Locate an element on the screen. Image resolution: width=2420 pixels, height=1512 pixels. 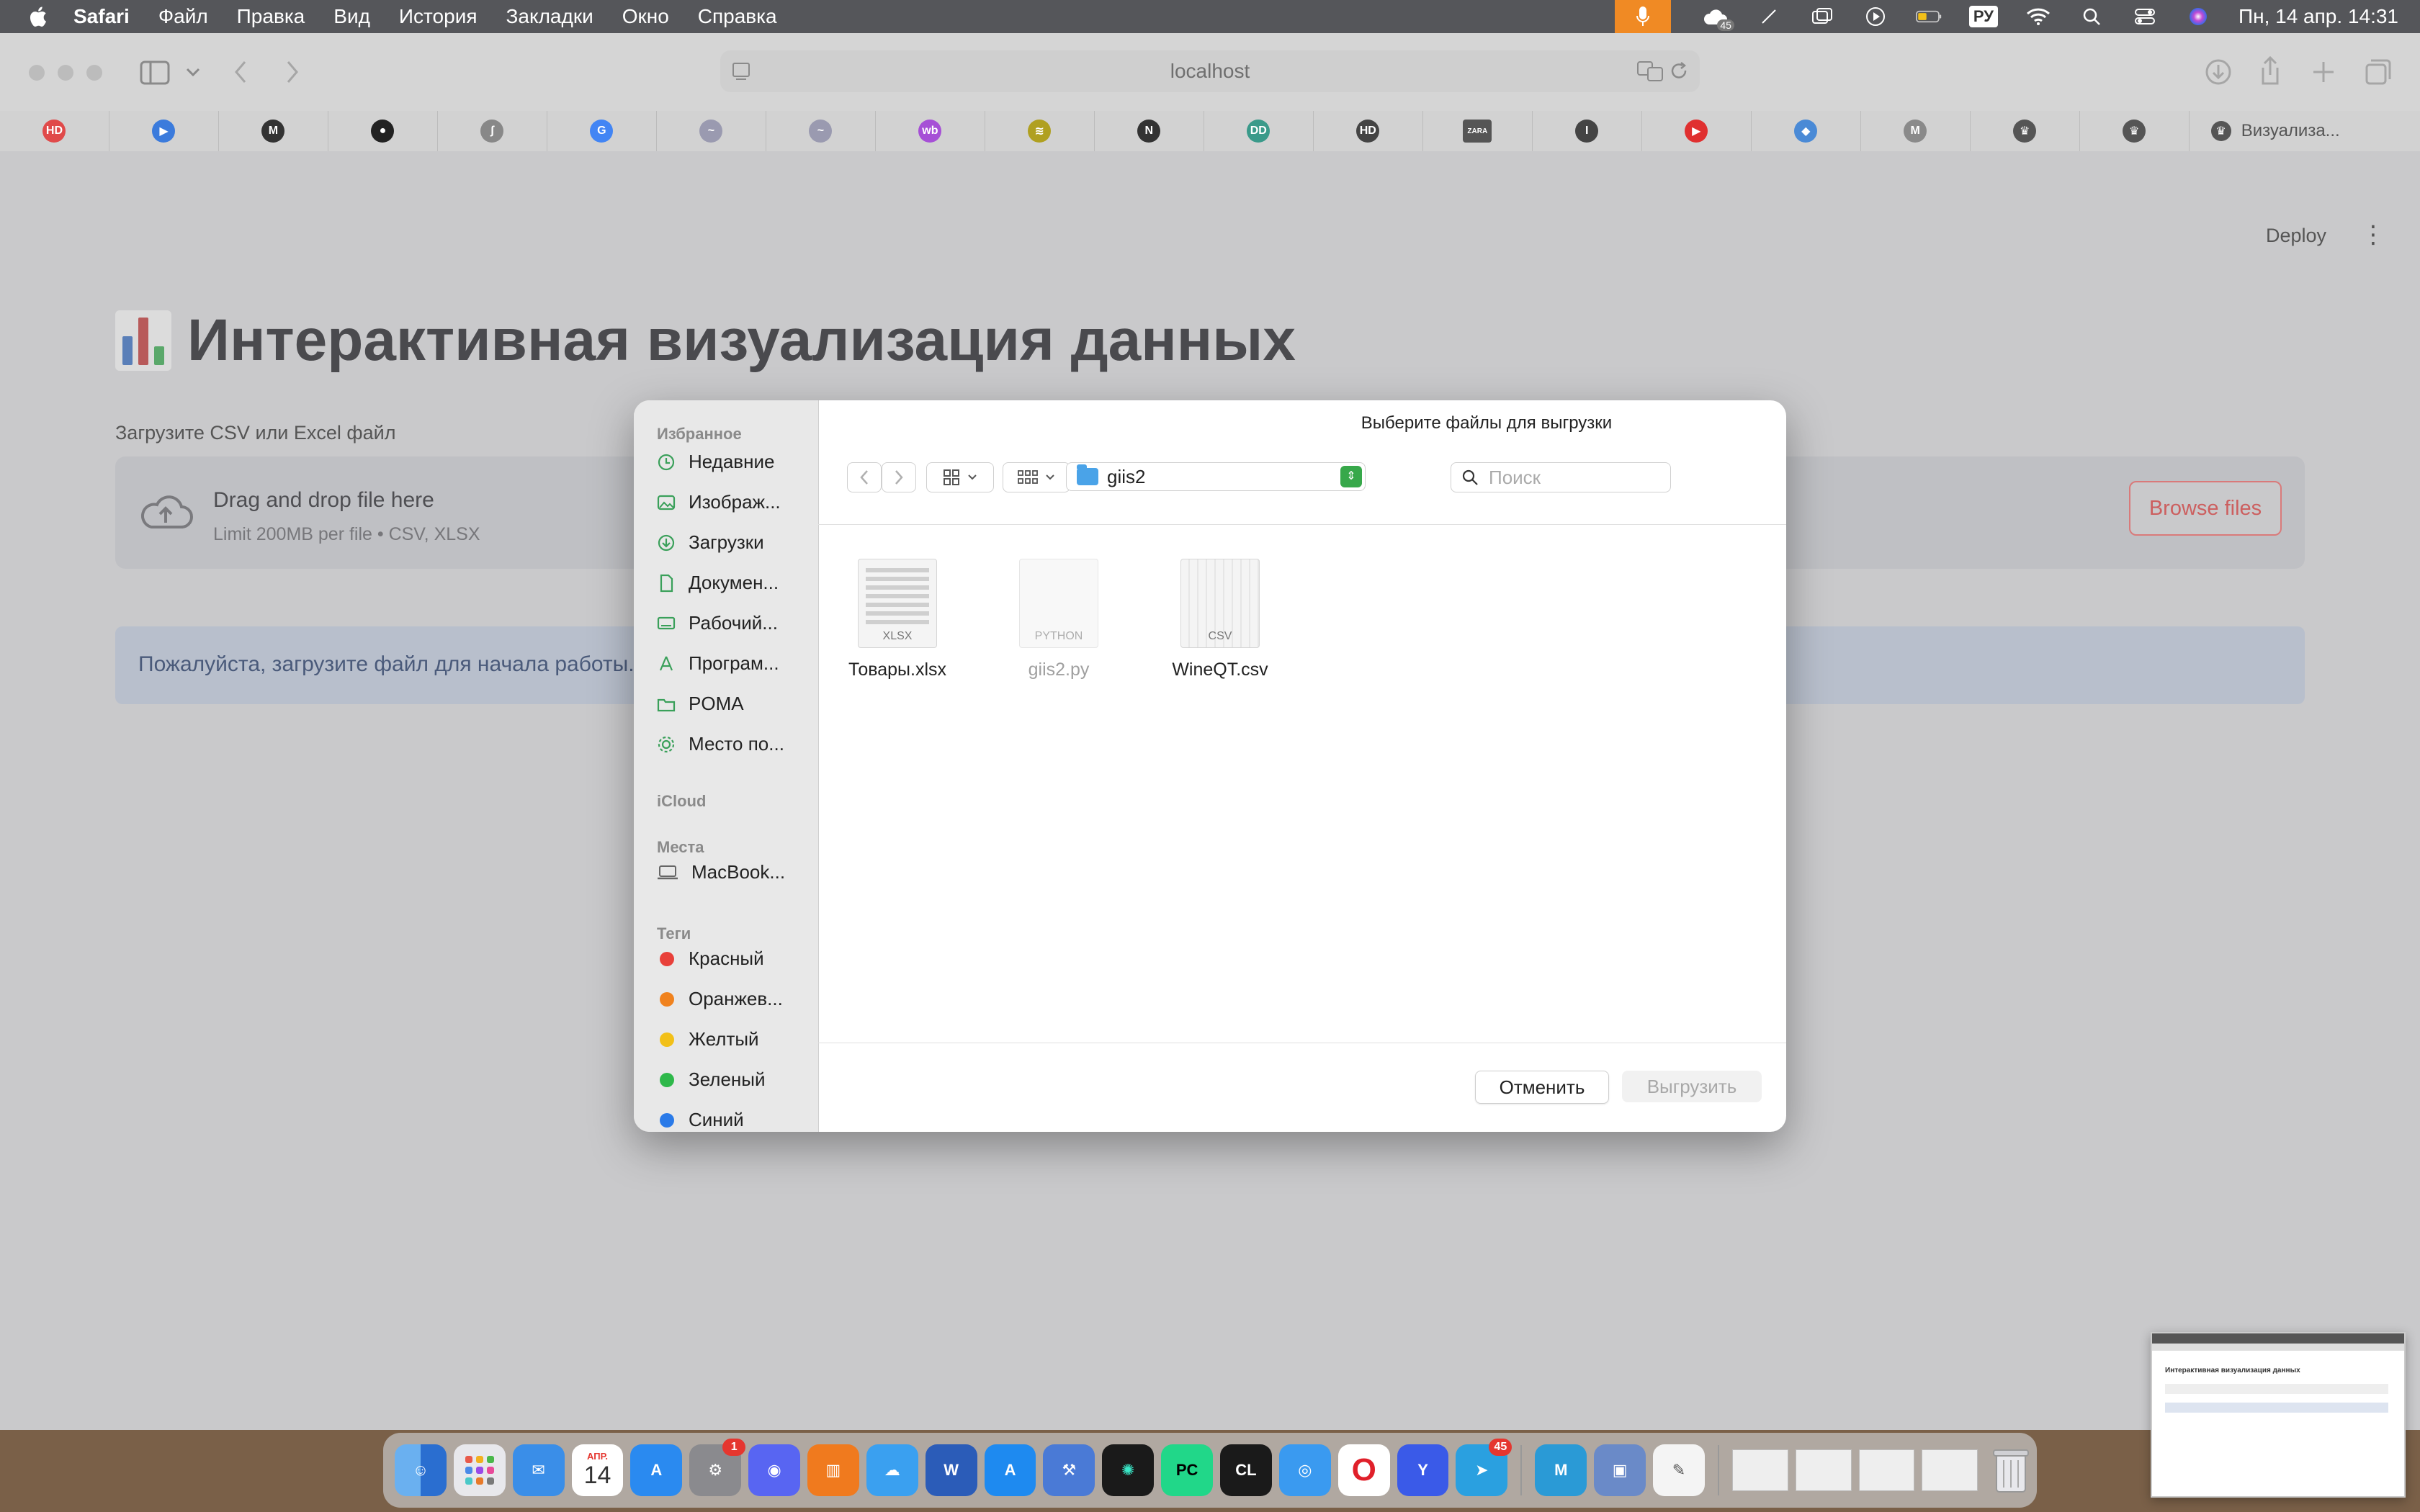
safari-icon: ◎ is located at coordinates (1304, 1470).